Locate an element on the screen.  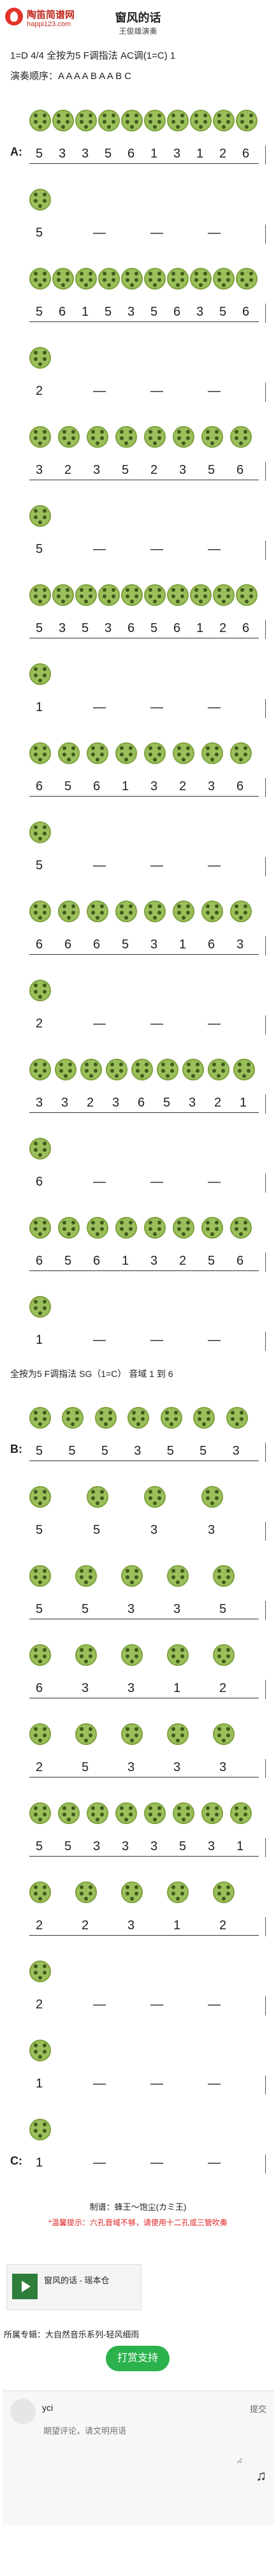
album: 所属专辑：大自然音乐系列-轻风细雨 is located at coordinates (72, 2334).